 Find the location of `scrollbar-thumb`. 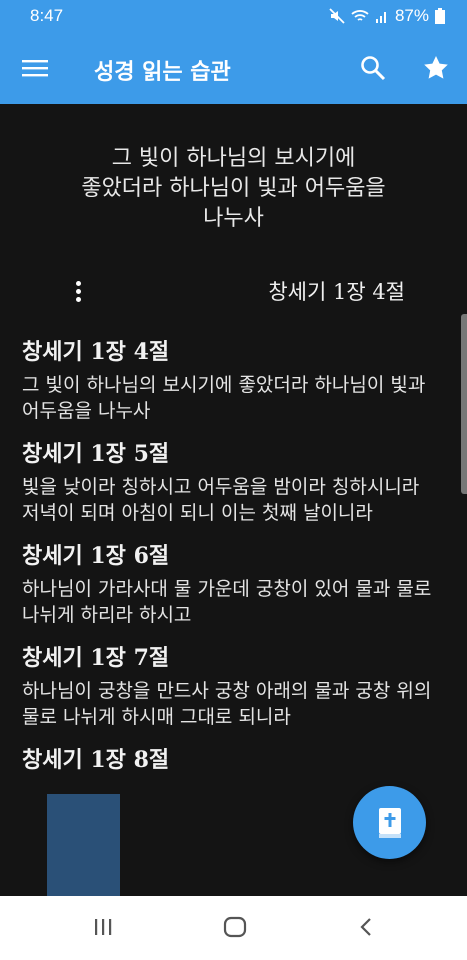

scrollbar-thumb is located at coordinates (464, 404).